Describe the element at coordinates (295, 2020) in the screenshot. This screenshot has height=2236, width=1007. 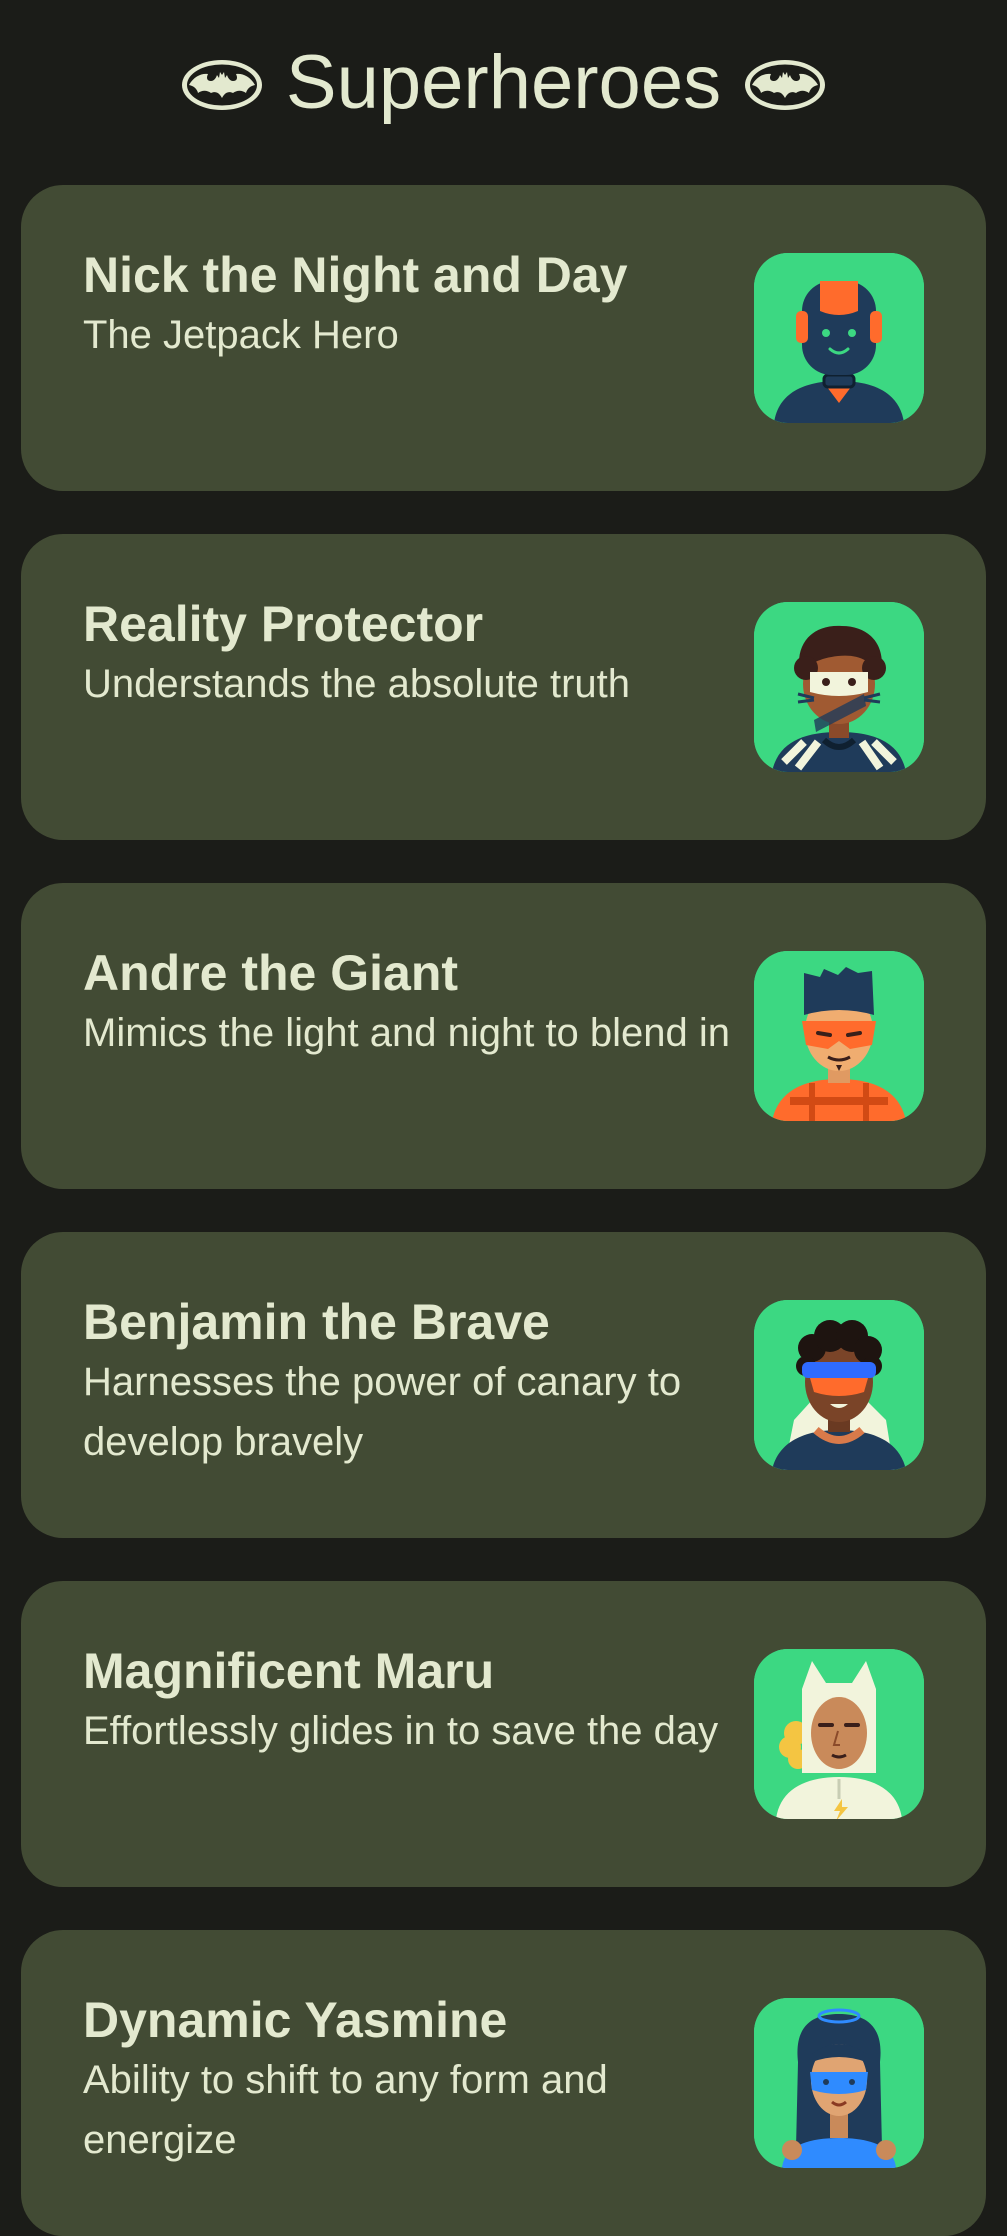
I see `hero-name: Dynamic Yasmine` at that location.